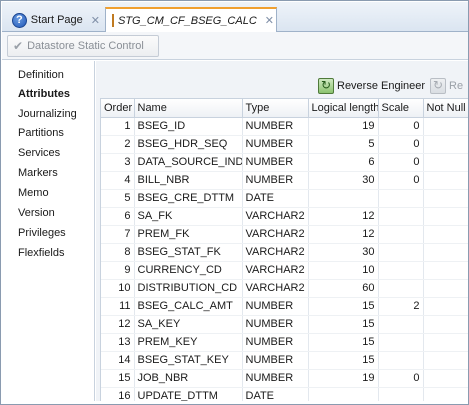  I want to click on name-cell: SA_FK, so click(188, 216).